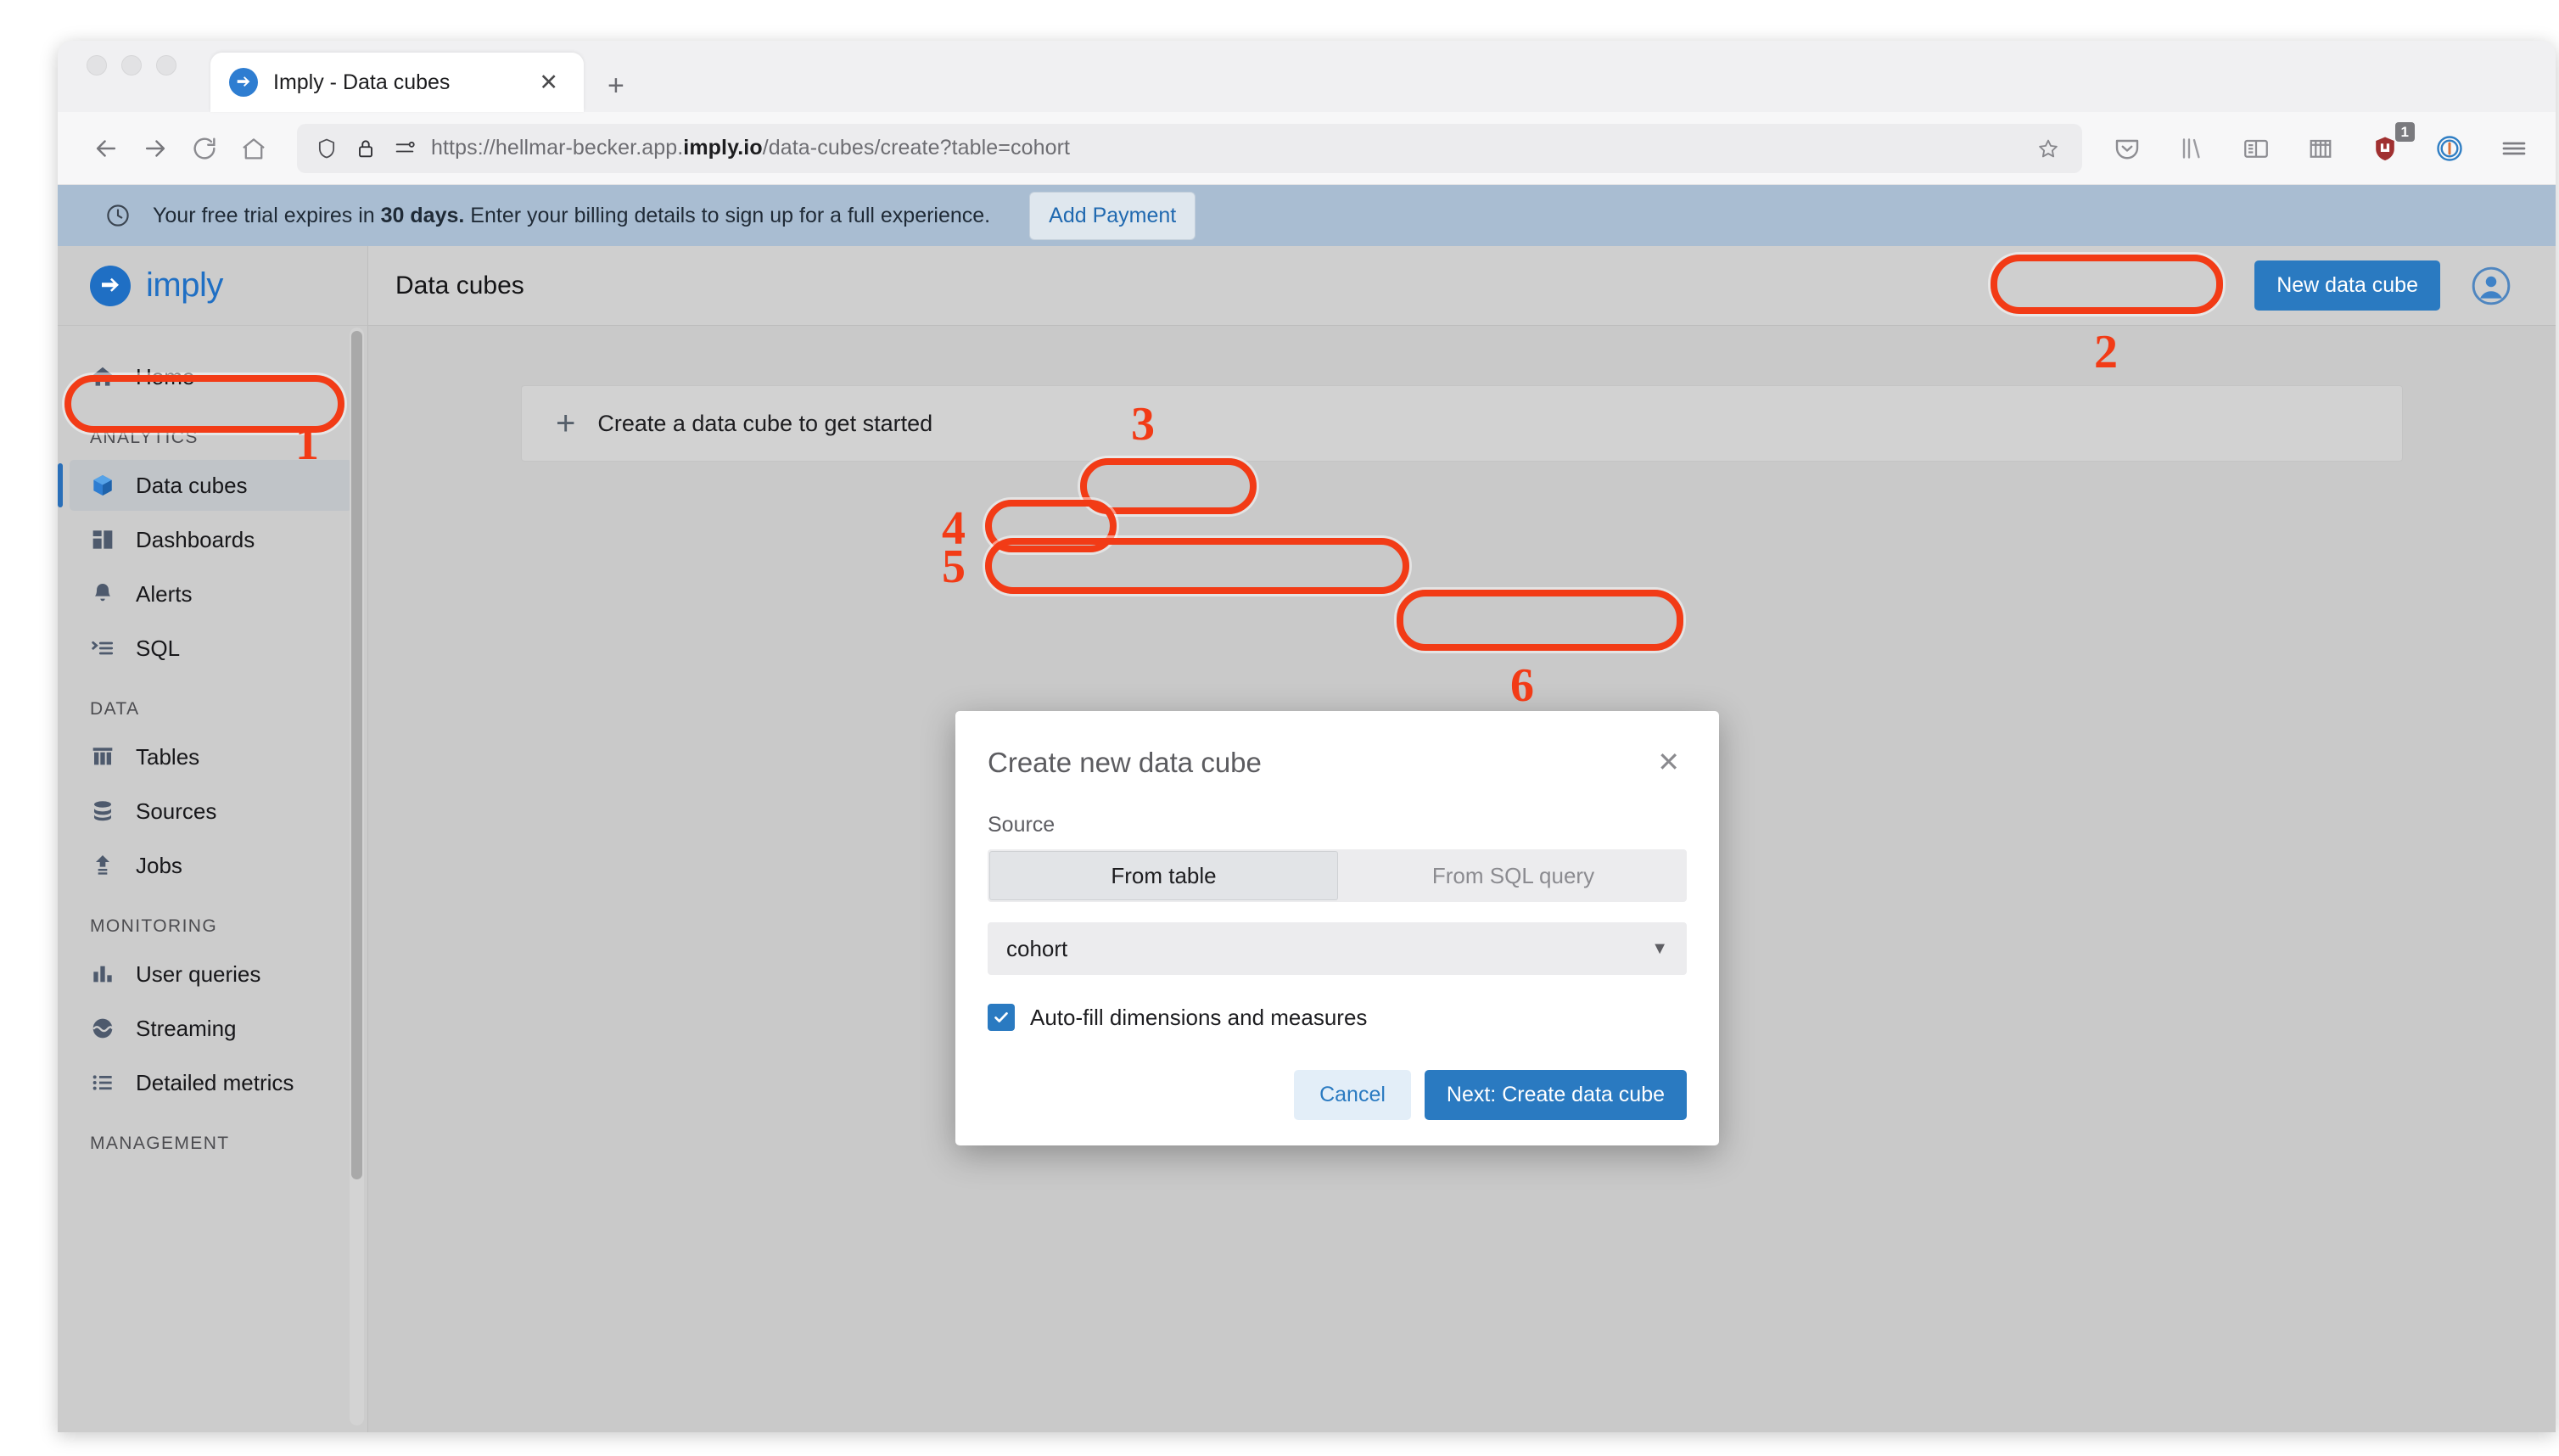 The height and width of the screenshot is (1456, 2559). I want to click on cube-icon, so click(102, 485).